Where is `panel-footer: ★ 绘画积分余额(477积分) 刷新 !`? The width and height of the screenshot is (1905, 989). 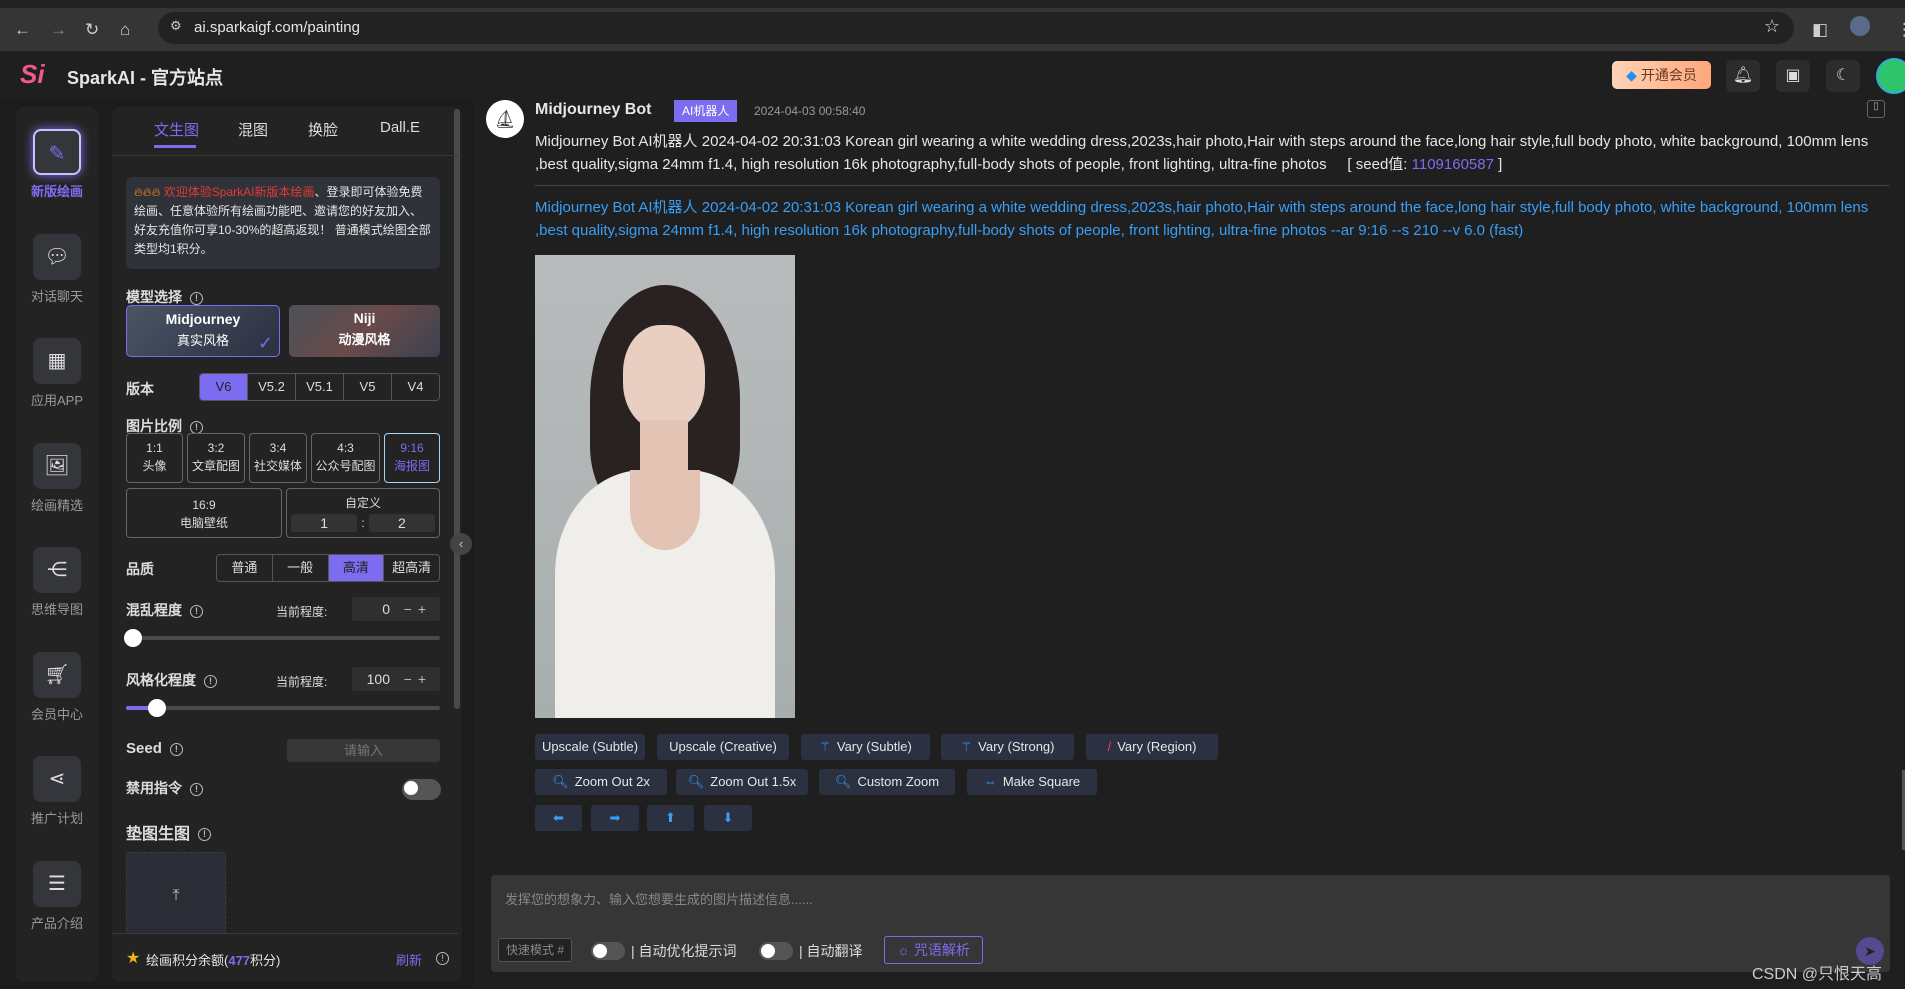 panel-footer: ★ 绘画积分余额(477积分) 刷新 ! is located at coordinates (285, 957).